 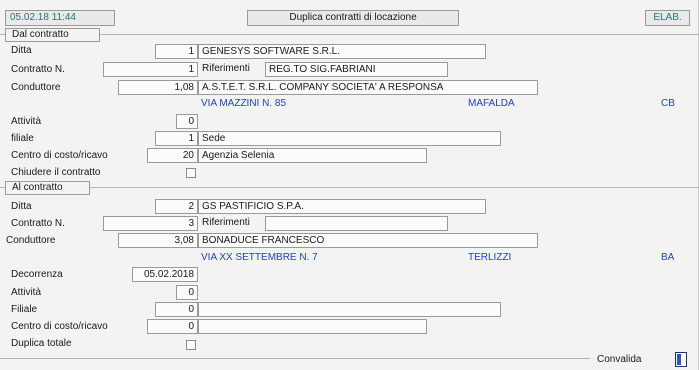 What do you see at coordinates (312, 326) in the screenshot?
I see `to-centro-name-field` at bounding box center [312, 326].